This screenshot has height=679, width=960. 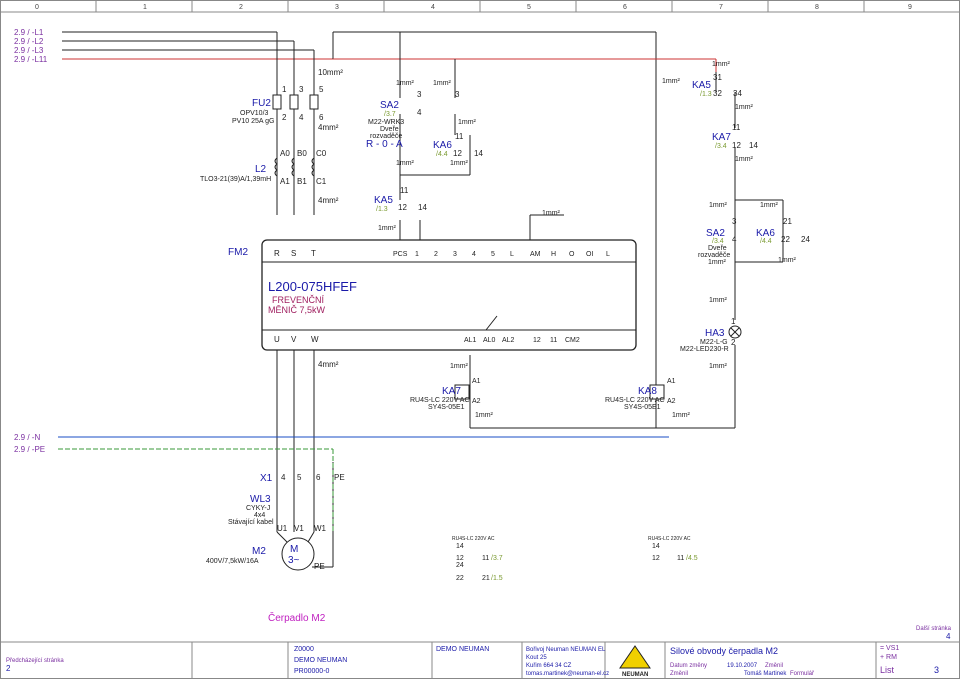 What do you see at coordinates (681, 415) in the screenshot?
I see `wire-1mm-t: 1mm²` at bounding box center [681, 415].